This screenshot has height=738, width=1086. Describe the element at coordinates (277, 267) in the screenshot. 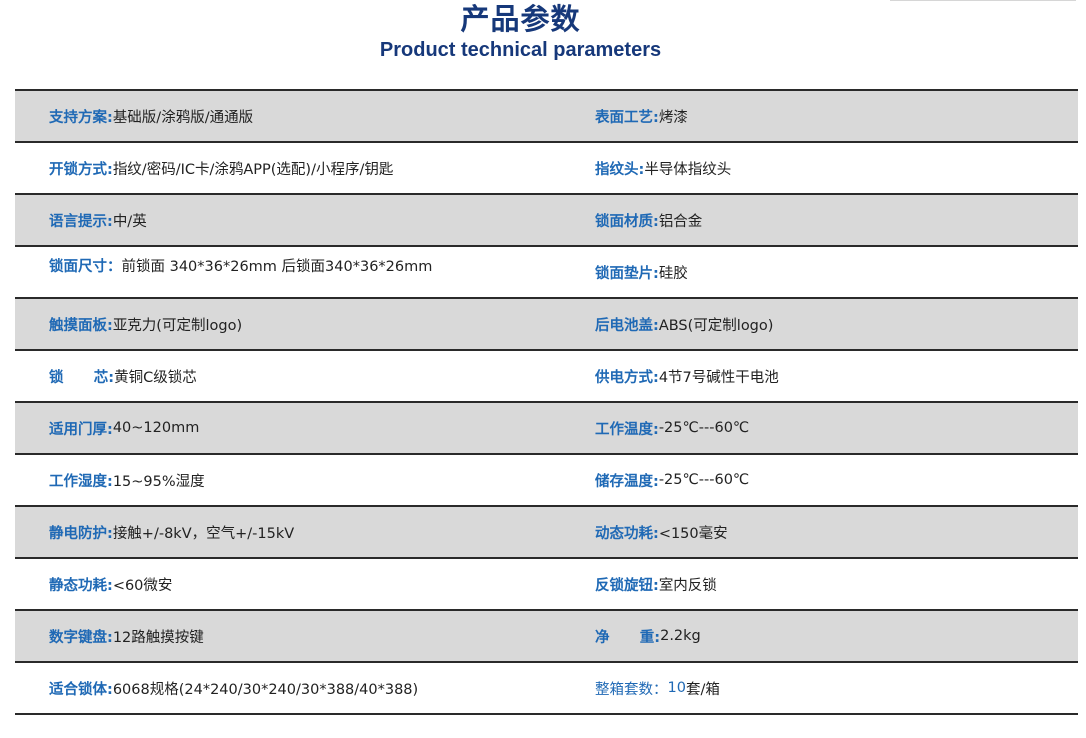

I see `param-value: 前锁面 340*36*26mm 后锁面340*36*26mm` at that location.